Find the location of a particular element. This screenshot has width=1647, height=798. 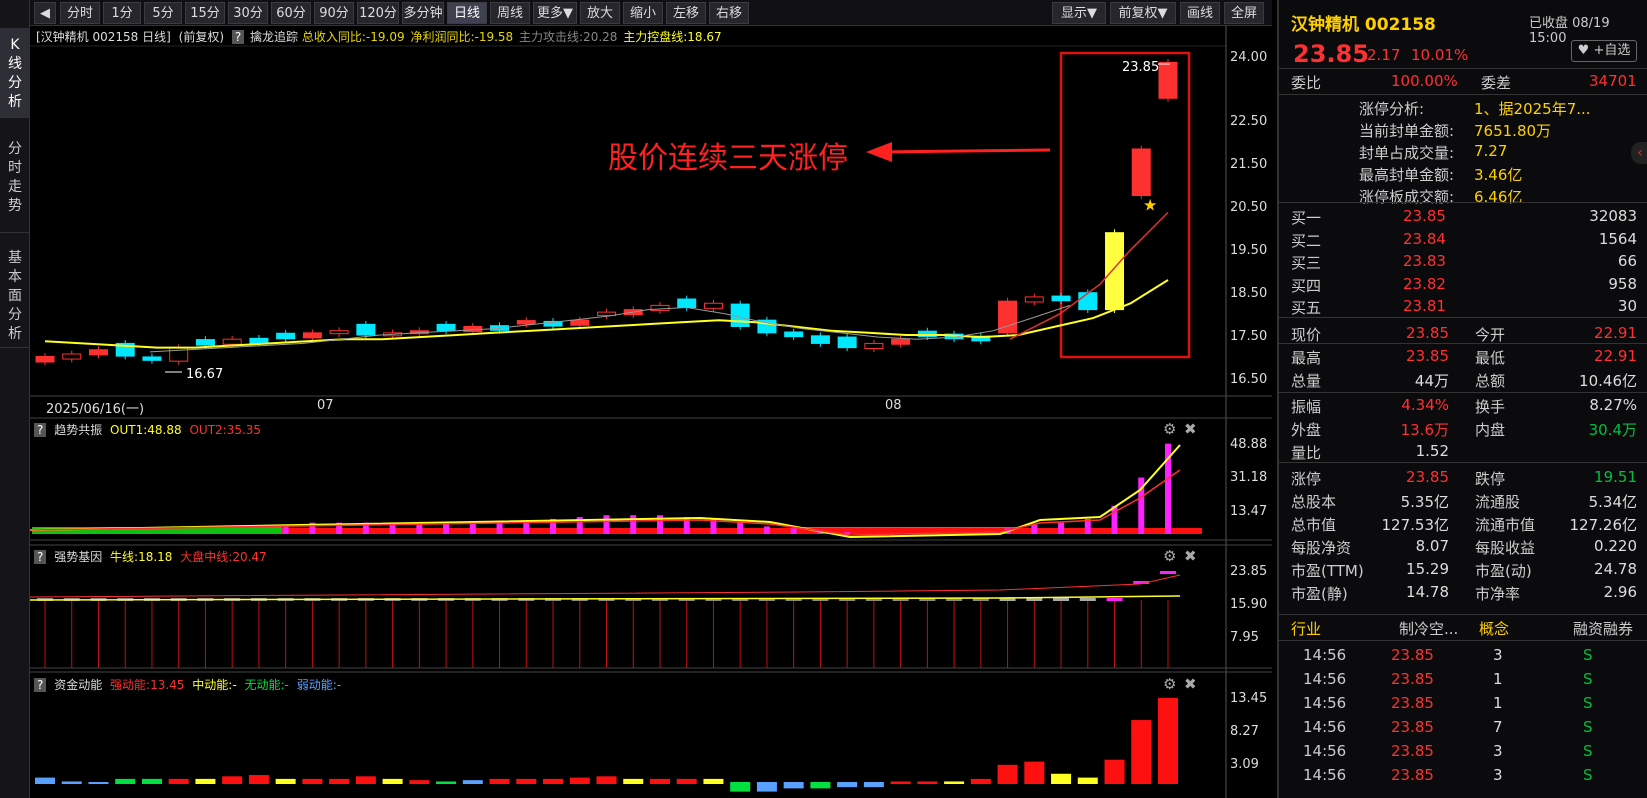

low-label: 16.67 is located at coordinates (205, 374).